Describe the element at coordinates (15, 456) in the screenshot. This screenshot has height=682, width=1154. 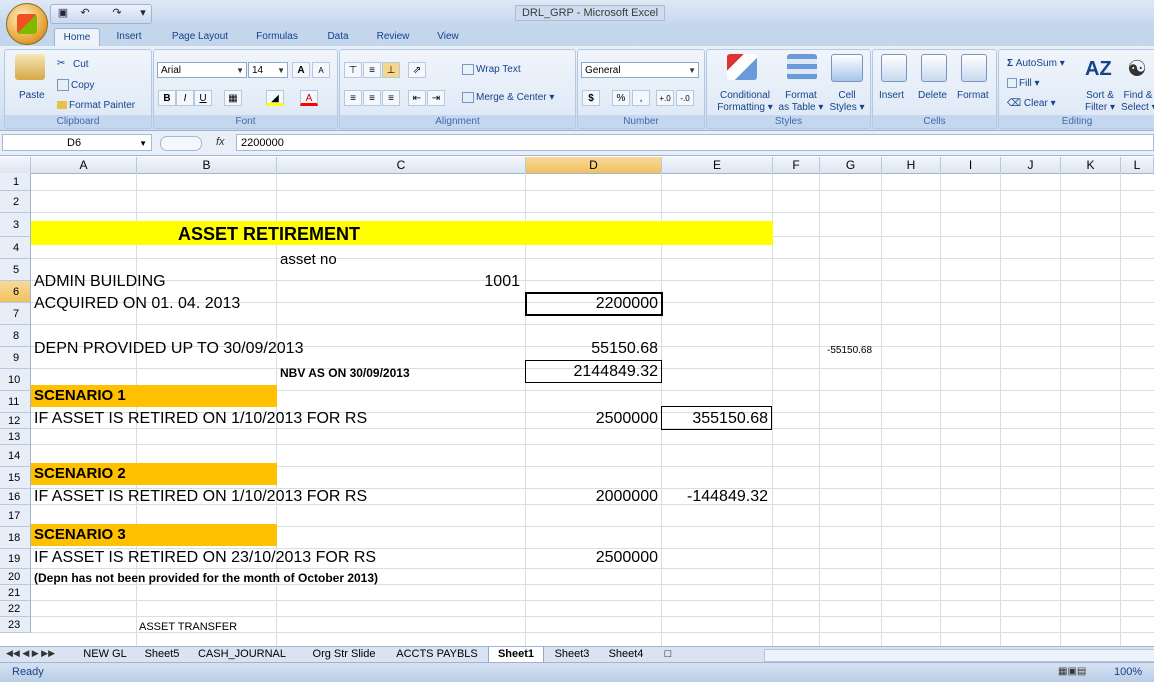
I see `row-header: 14` at that location.